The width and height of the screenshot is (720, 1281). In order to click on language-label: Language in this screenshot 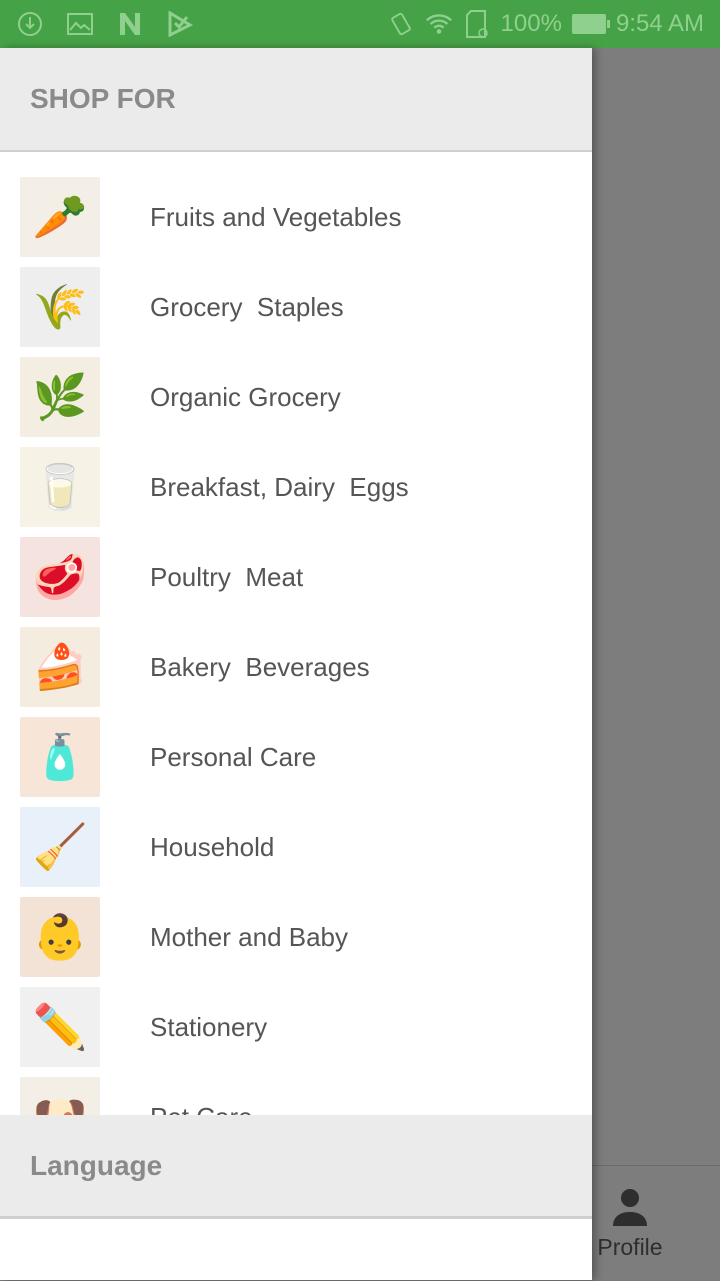, I will do `click(96, 1165)`.